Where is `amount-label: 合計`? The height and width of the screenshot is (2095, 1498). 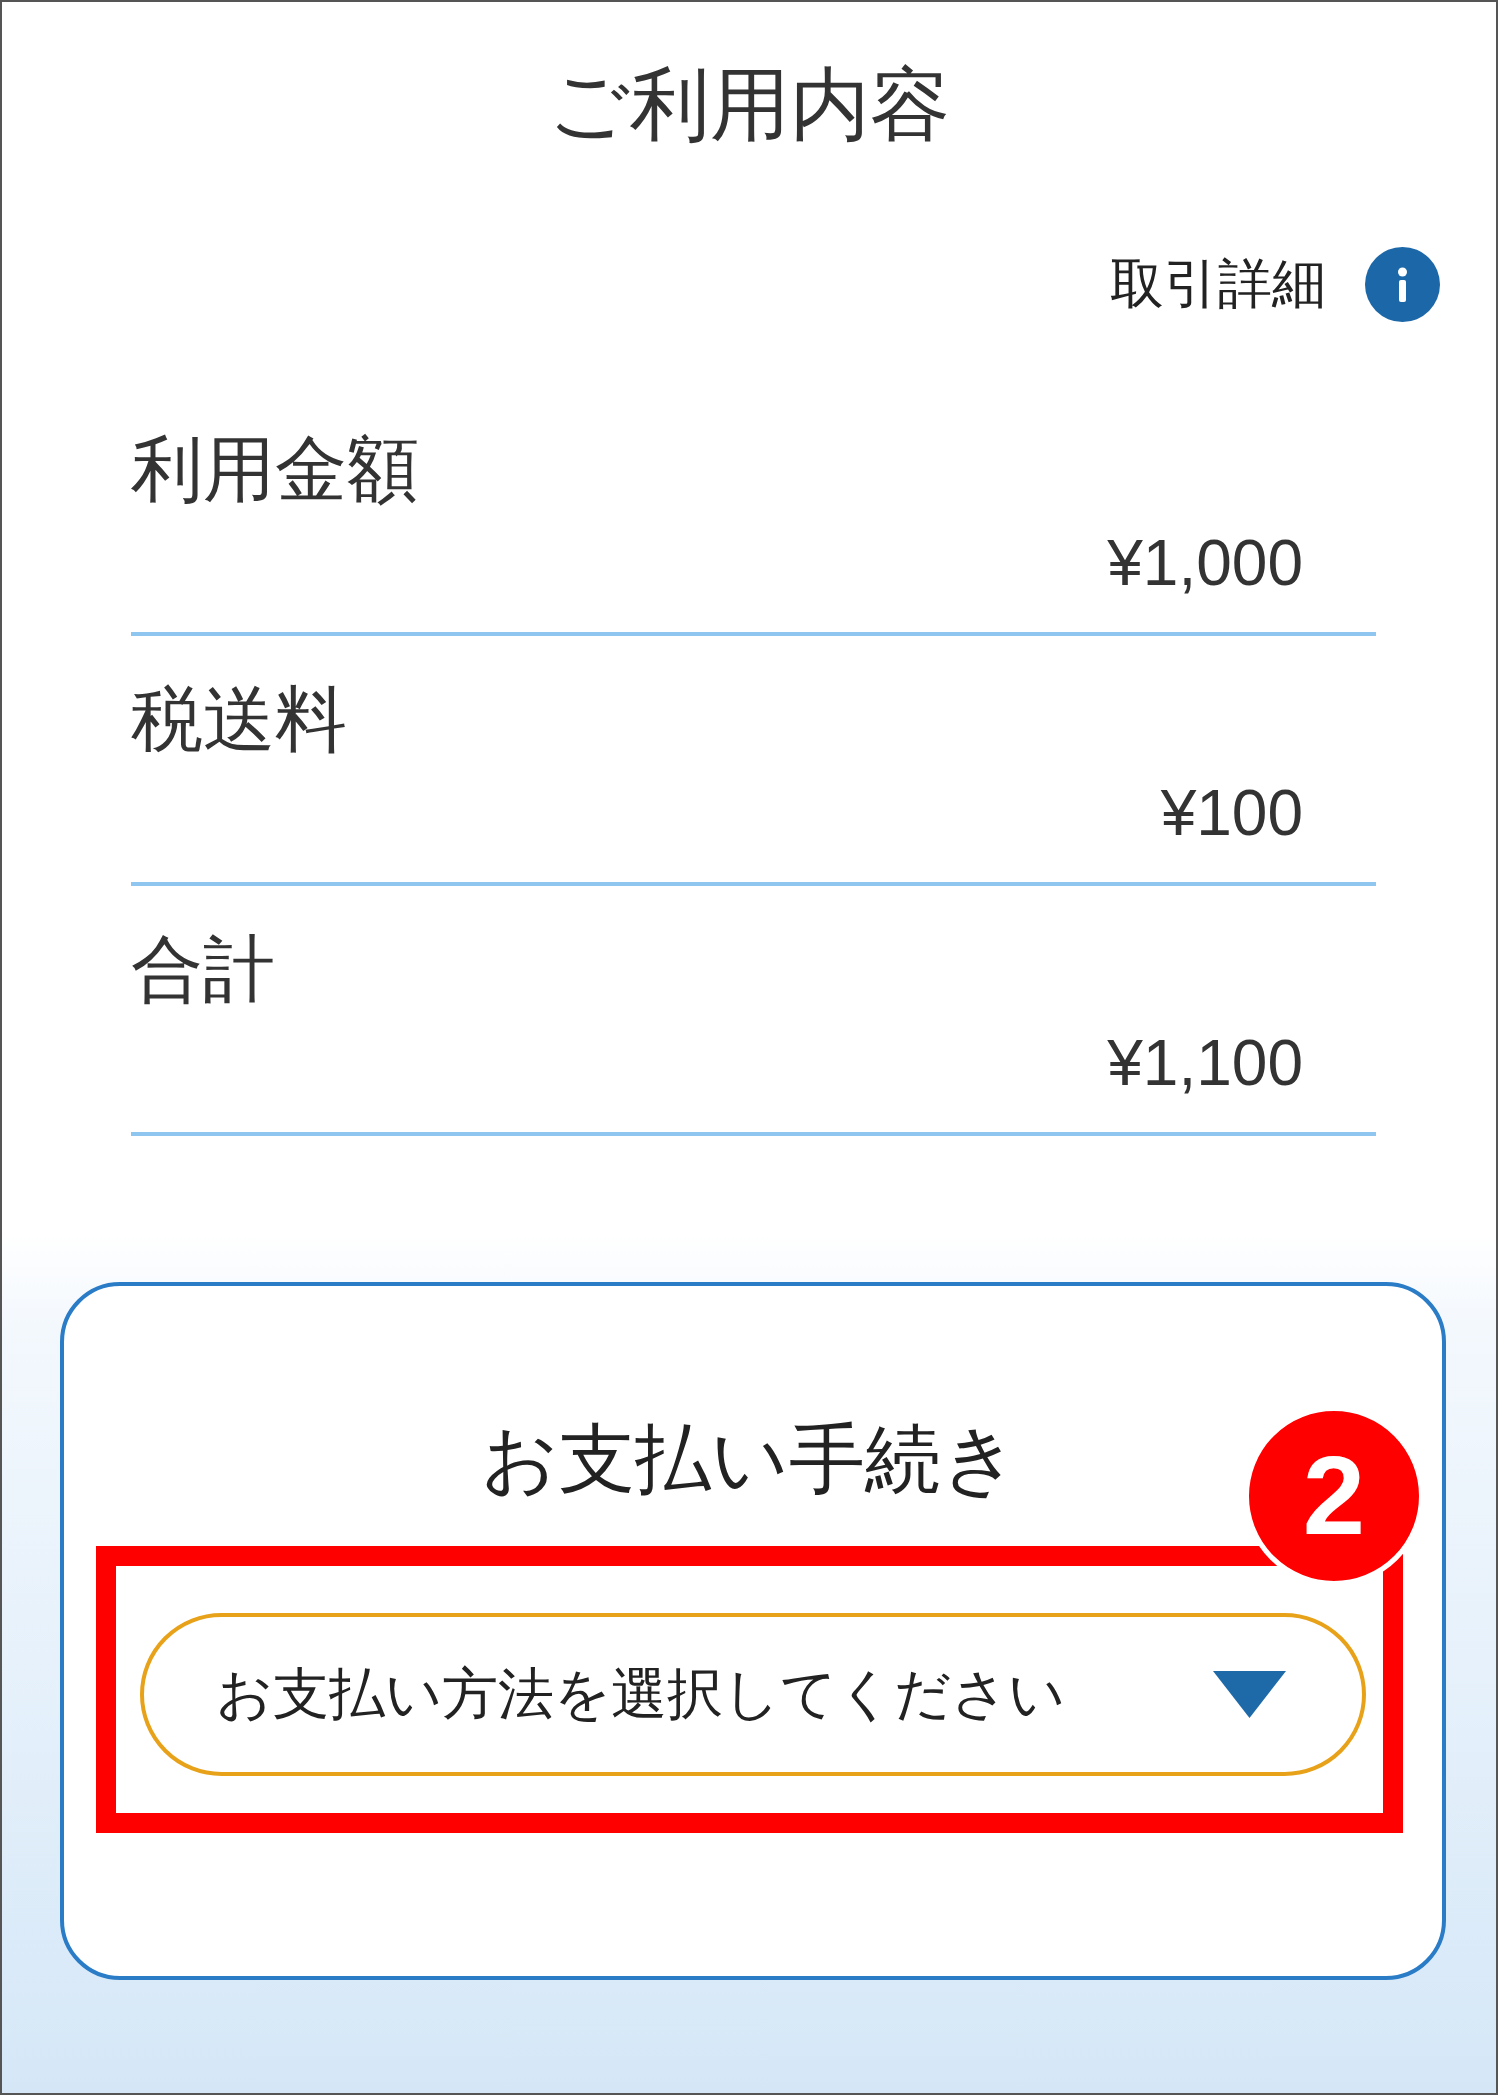
amount-label: 合計 is located at coordinates (203, 969).